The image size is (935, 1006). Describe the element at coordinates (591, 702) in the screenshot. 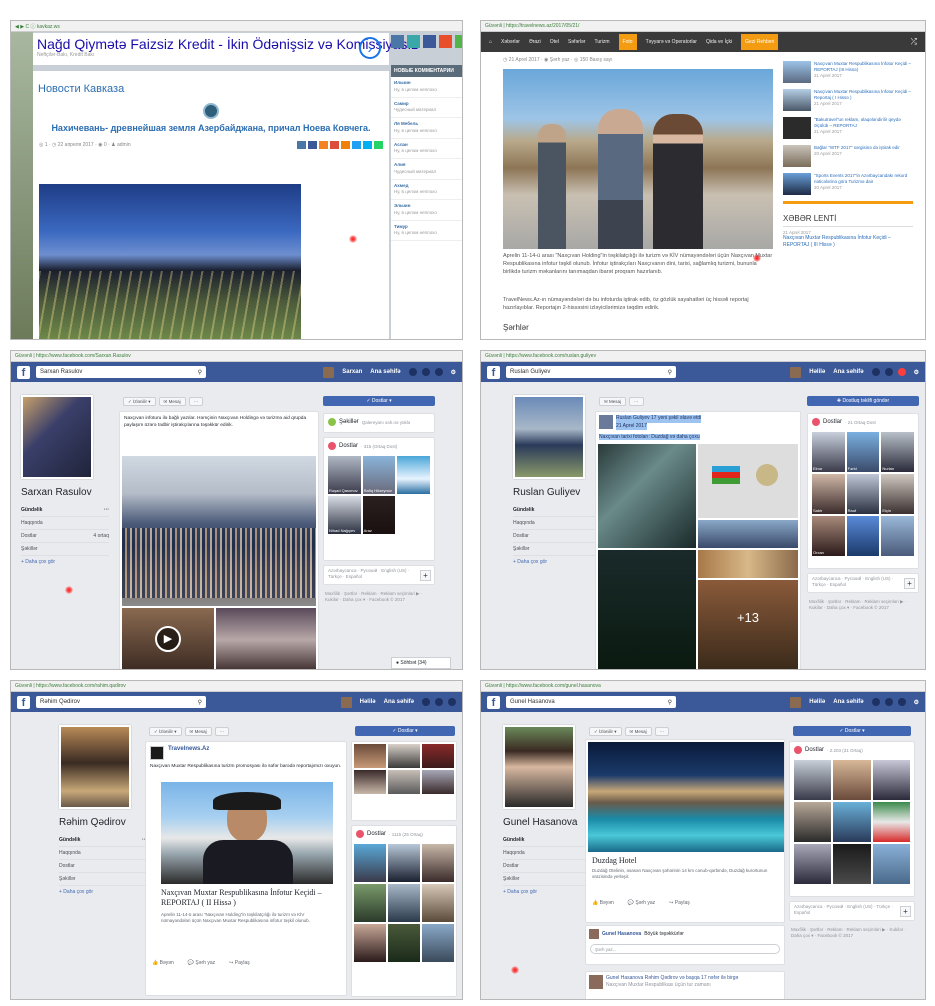

I see `search-input: Gunel Hasanova ⚲` at that location.